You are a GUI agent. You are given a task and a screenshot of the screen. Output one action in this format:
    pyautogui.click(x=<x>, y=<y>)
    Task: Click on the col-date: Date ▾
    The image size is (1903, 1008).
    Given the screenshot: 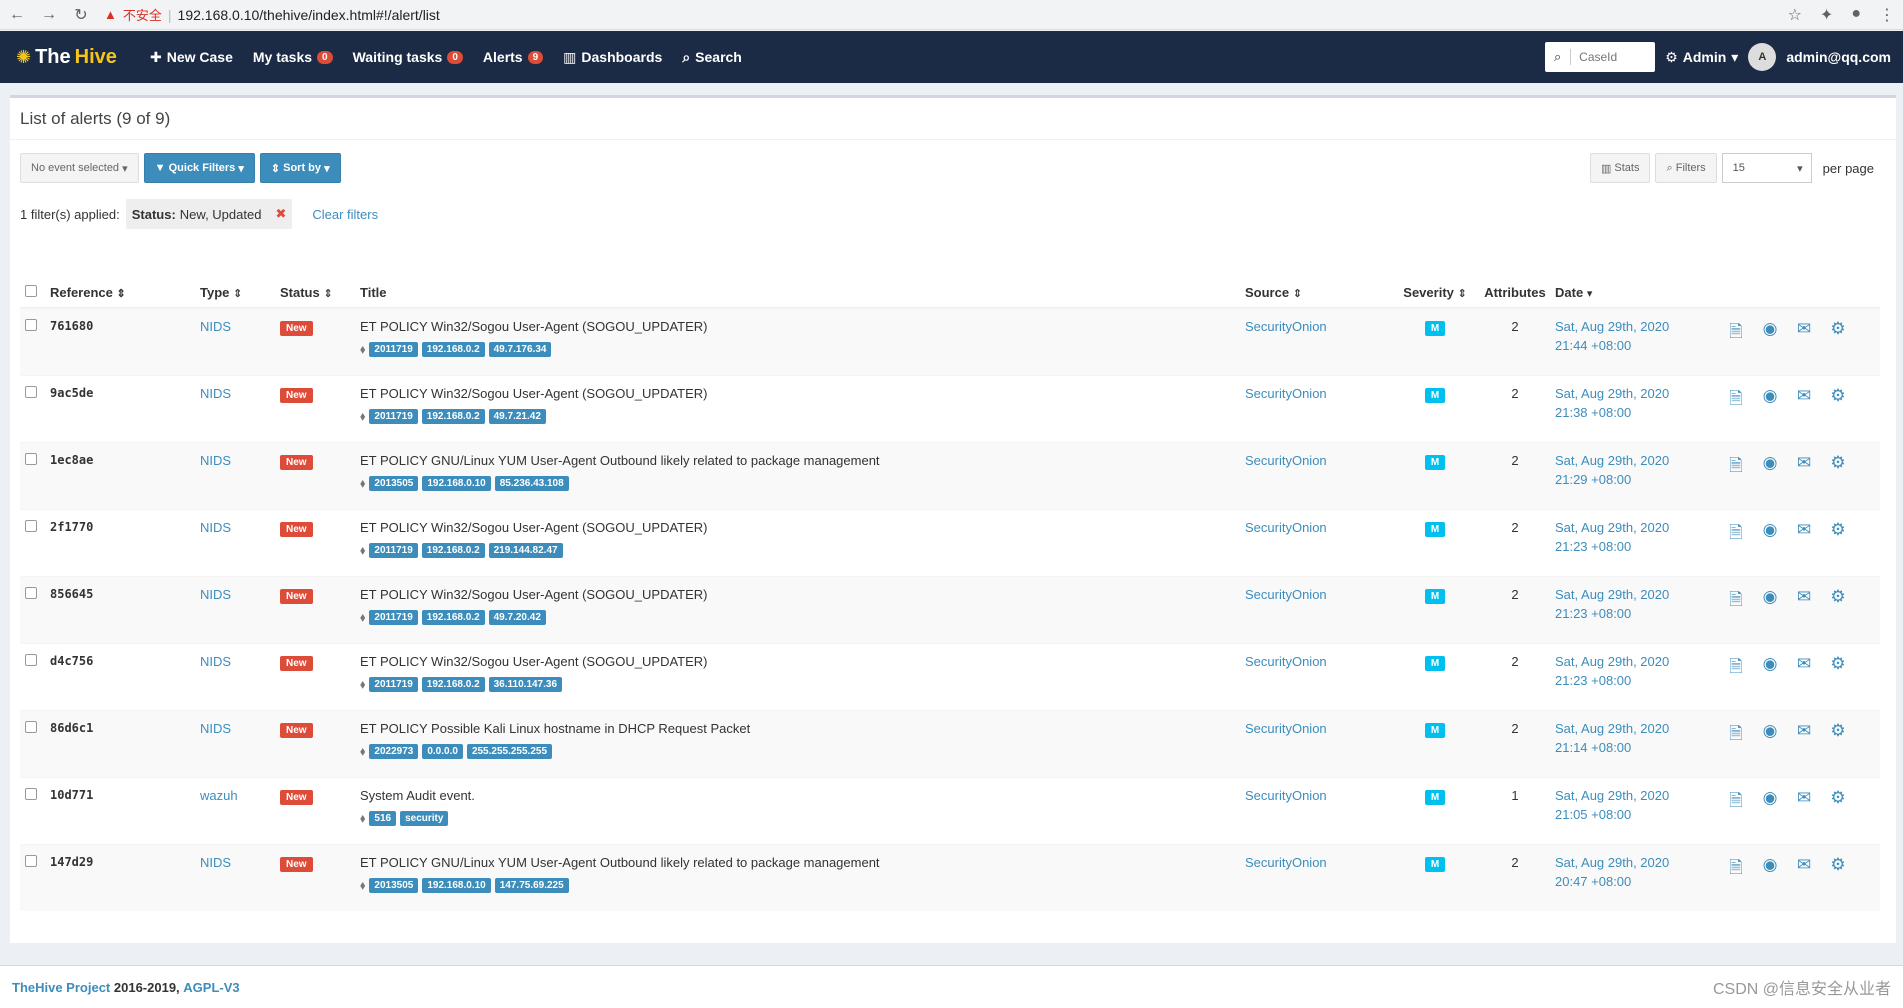 What is the action you would take?
    pyautogui.click(x=1637, y=292)
    